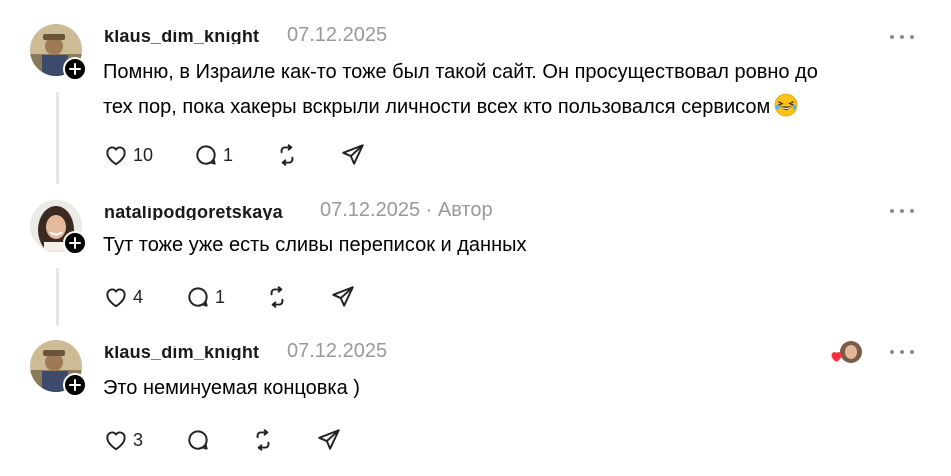 Image resolution: width=951 pixels, height=476 pixels. I want to click on comment-meta: 07.12.2025 · Автор, so click(406, 210).